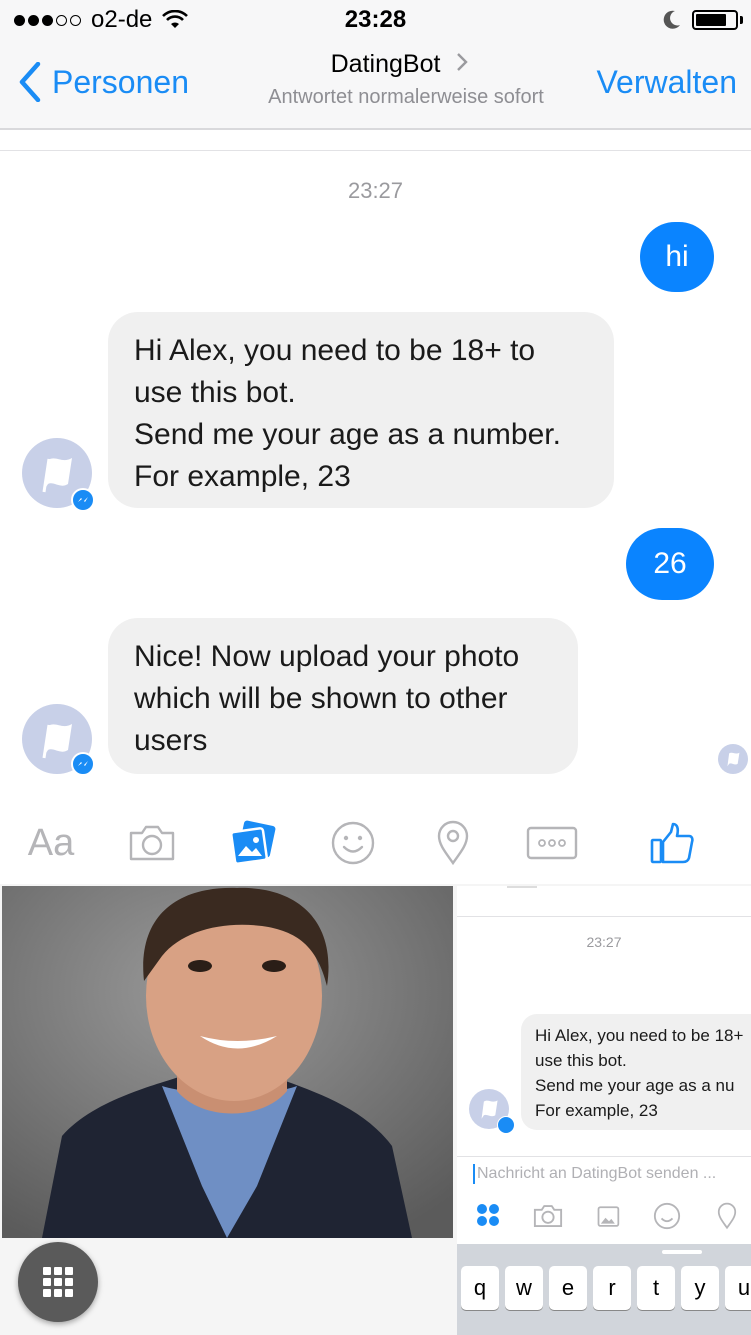  I want to click on read-receipt-avatar, so click(733, 759).